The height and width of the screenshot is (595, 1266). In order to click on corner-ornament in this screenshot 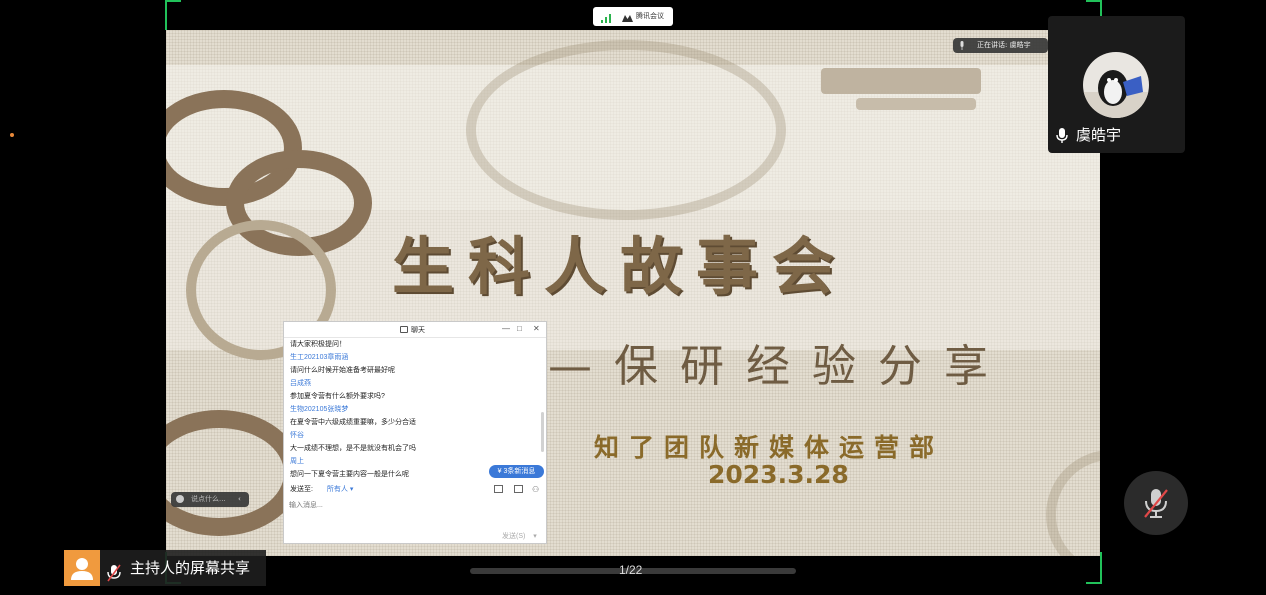, I will do `click(1073, 503)`.